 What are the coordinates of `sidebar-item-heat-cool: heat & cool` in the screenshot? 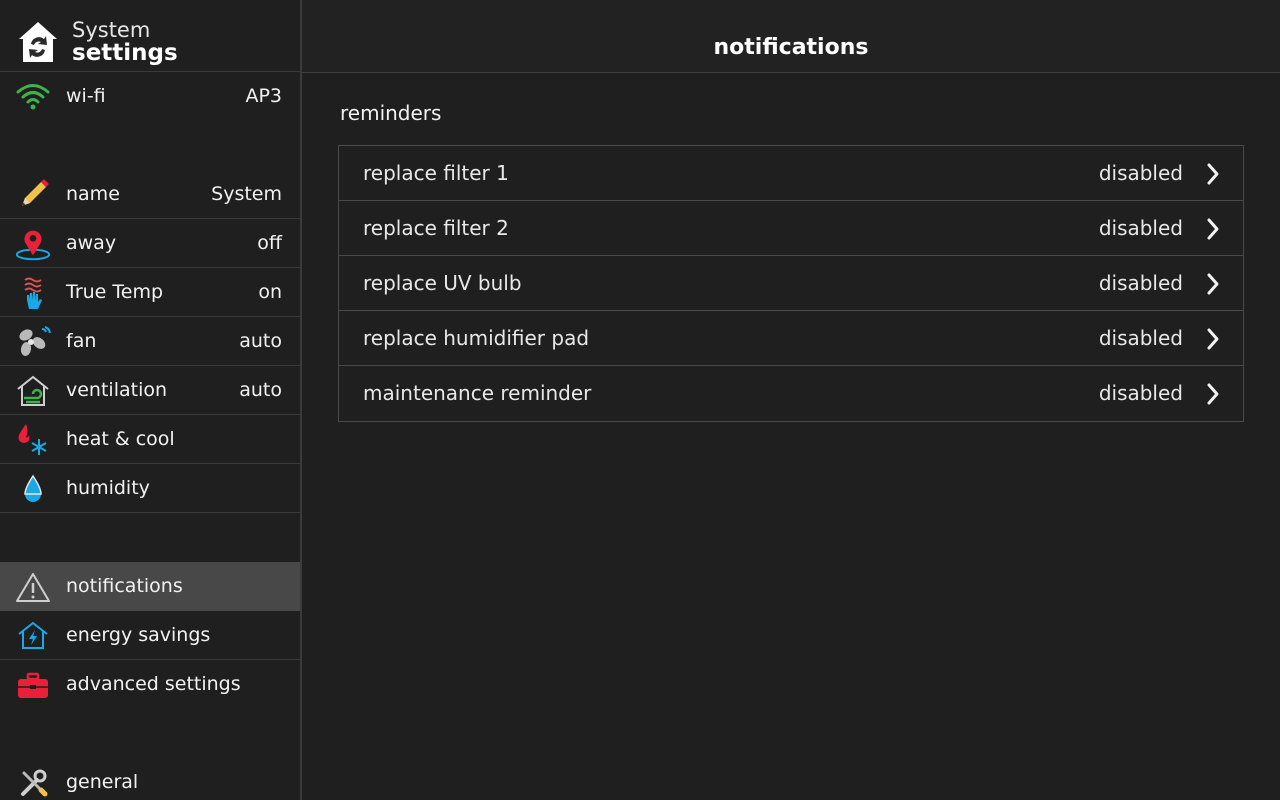 It's located at (150, 439).